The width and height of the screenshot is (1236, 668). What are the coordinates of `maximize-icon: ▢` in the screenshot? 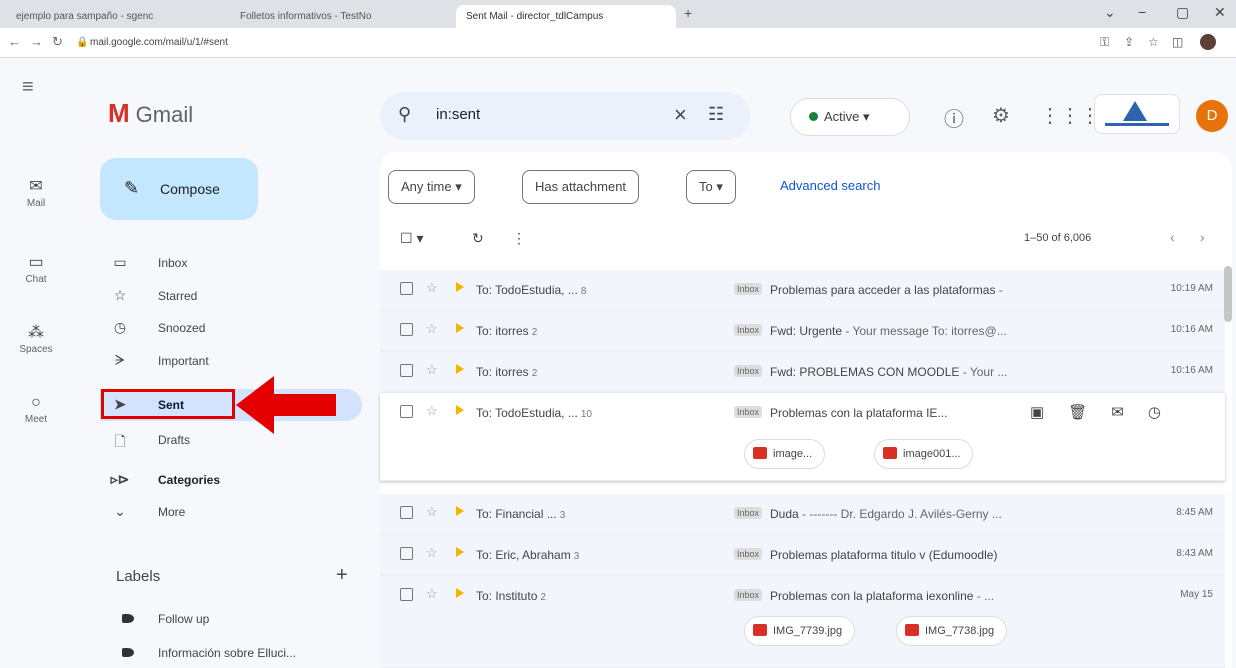 It's located at (1182, 12).